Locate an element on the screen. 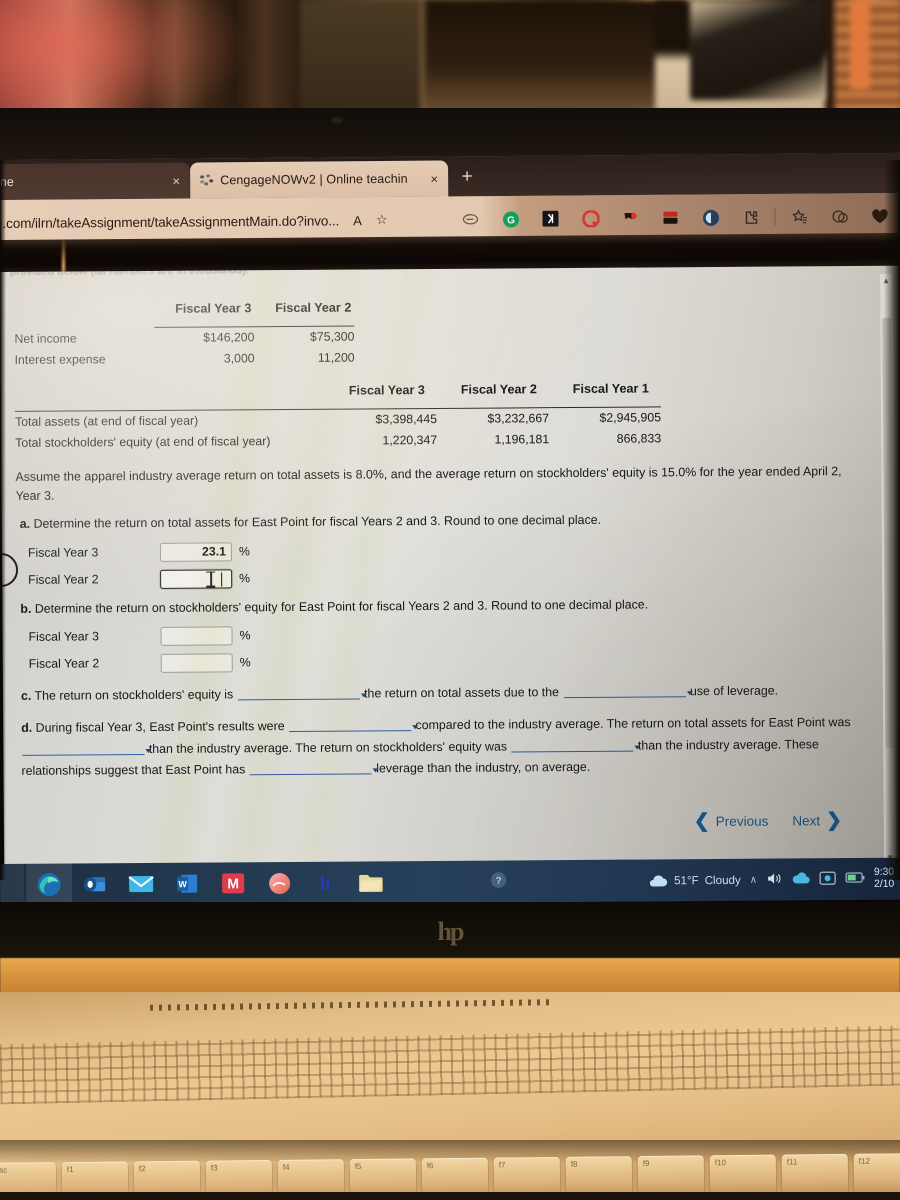 The width and height of the screenshot is (900, 1200). weather-condition: Cloudy is located at coordinates (722, 880).